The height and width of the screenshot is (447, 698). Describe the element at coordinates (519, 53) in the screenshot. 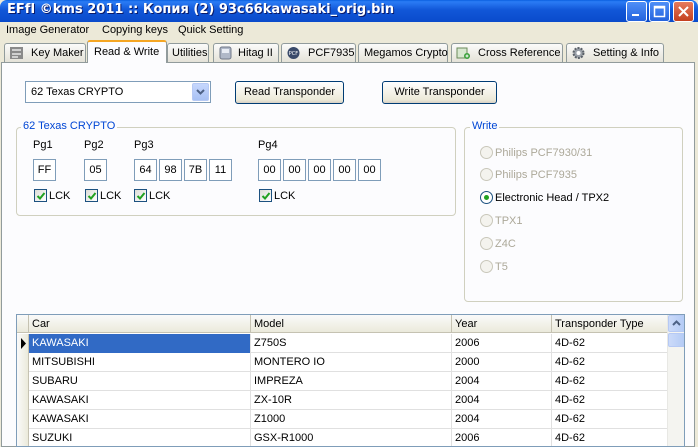

I see `tab-label: Cross Reference` at that location.